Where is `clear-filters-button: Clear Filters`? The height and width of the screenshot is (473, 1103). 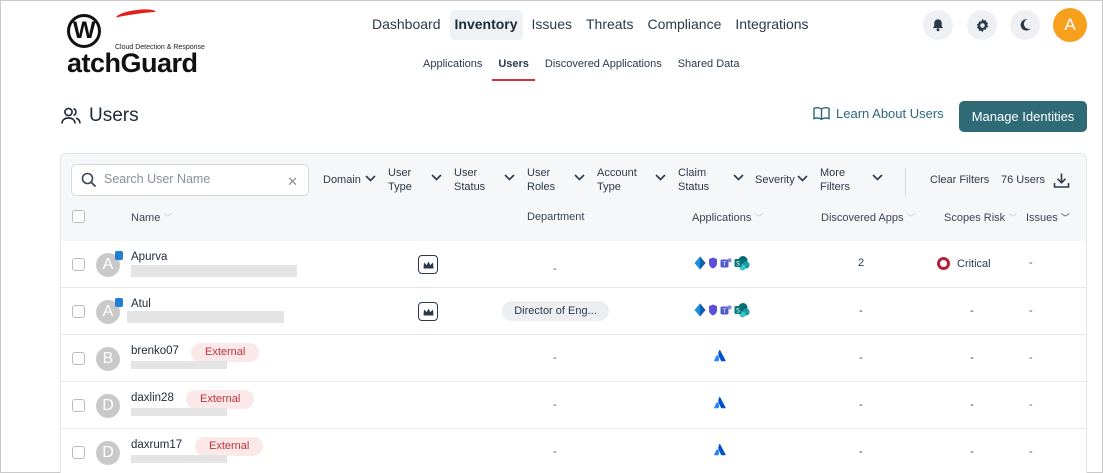 clear-filters-button: Clear Filters is located at coordinates (959, 180).